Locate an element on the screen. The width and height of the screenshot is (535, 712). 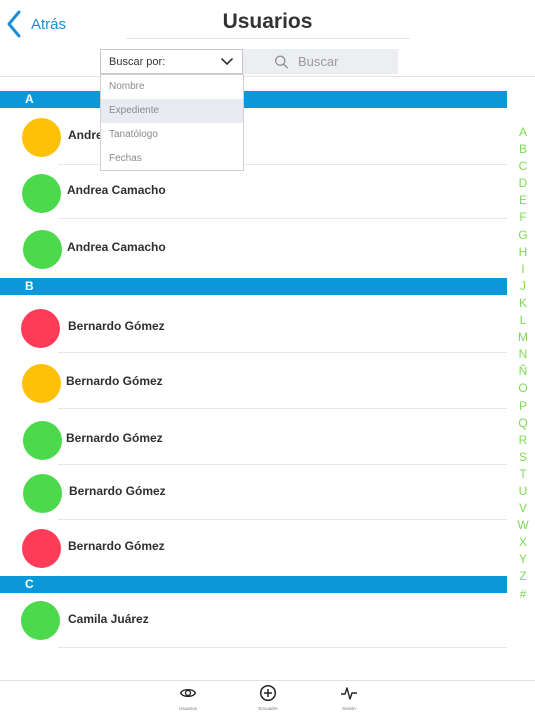
alphabet-index-letter: E is located at coordinates (523, 200).